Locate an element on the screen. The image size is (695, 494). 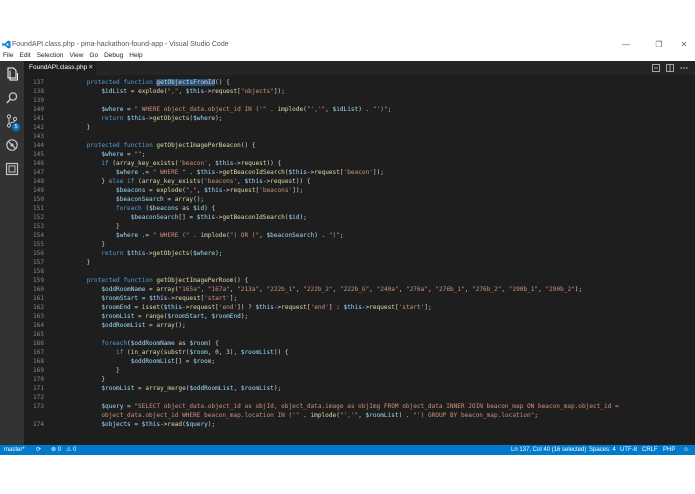
code-line: 142 } is located at coordinates (359, 127).